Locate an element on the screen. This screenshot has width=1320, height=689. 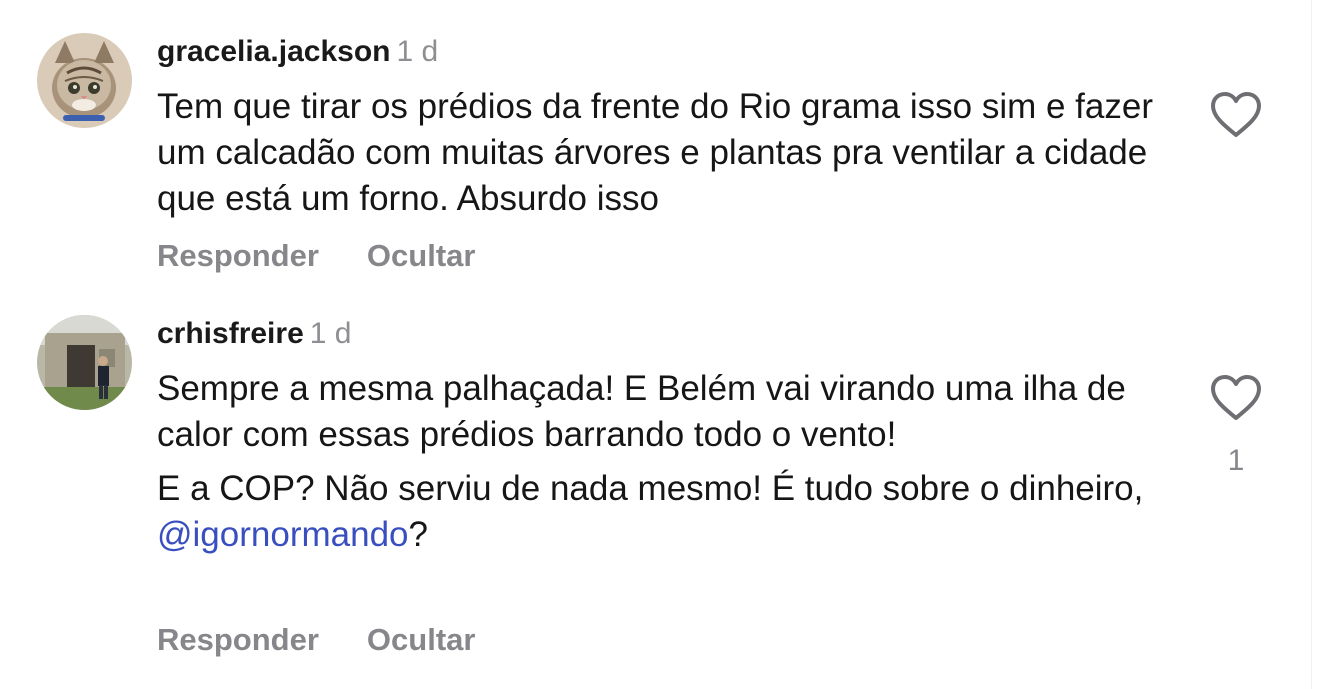
mention-link: @igornormando is located at coordinates (283, 534).